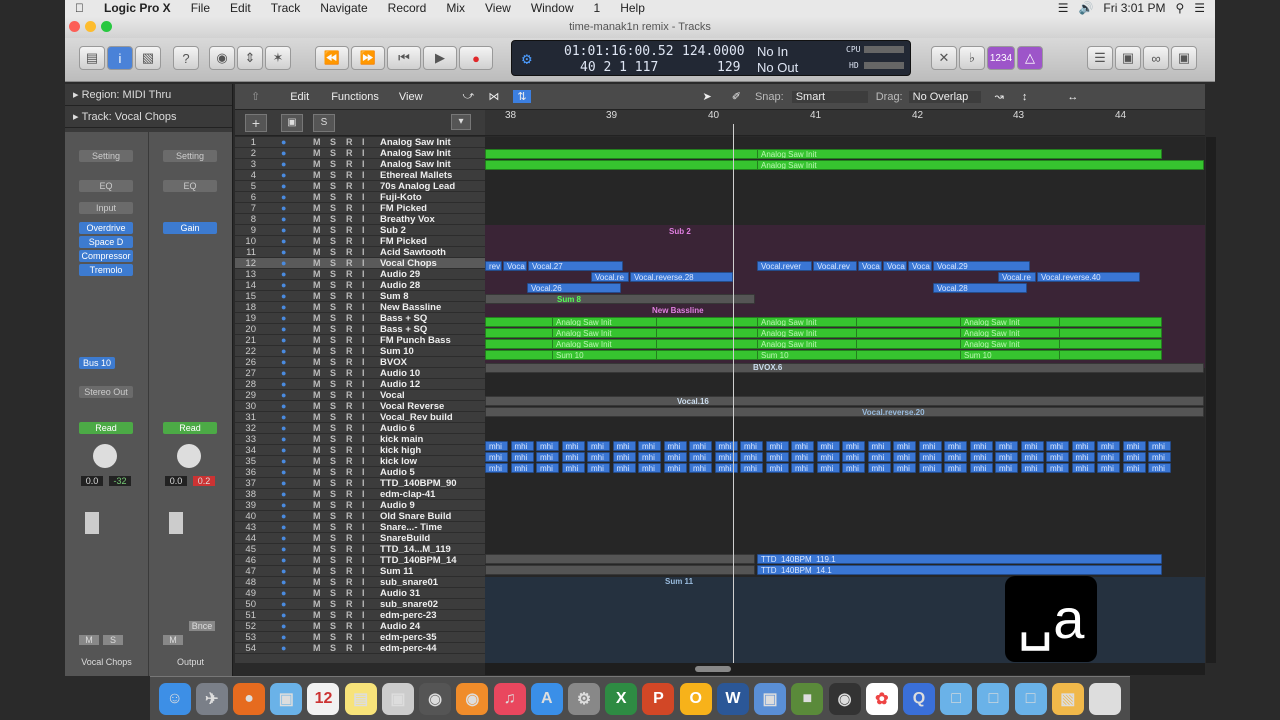 This screenshot has height=720, width=1280. Describe the element at coordinates (972, 58) in the screenshot. I see `tuner-button: ♭` at that location.